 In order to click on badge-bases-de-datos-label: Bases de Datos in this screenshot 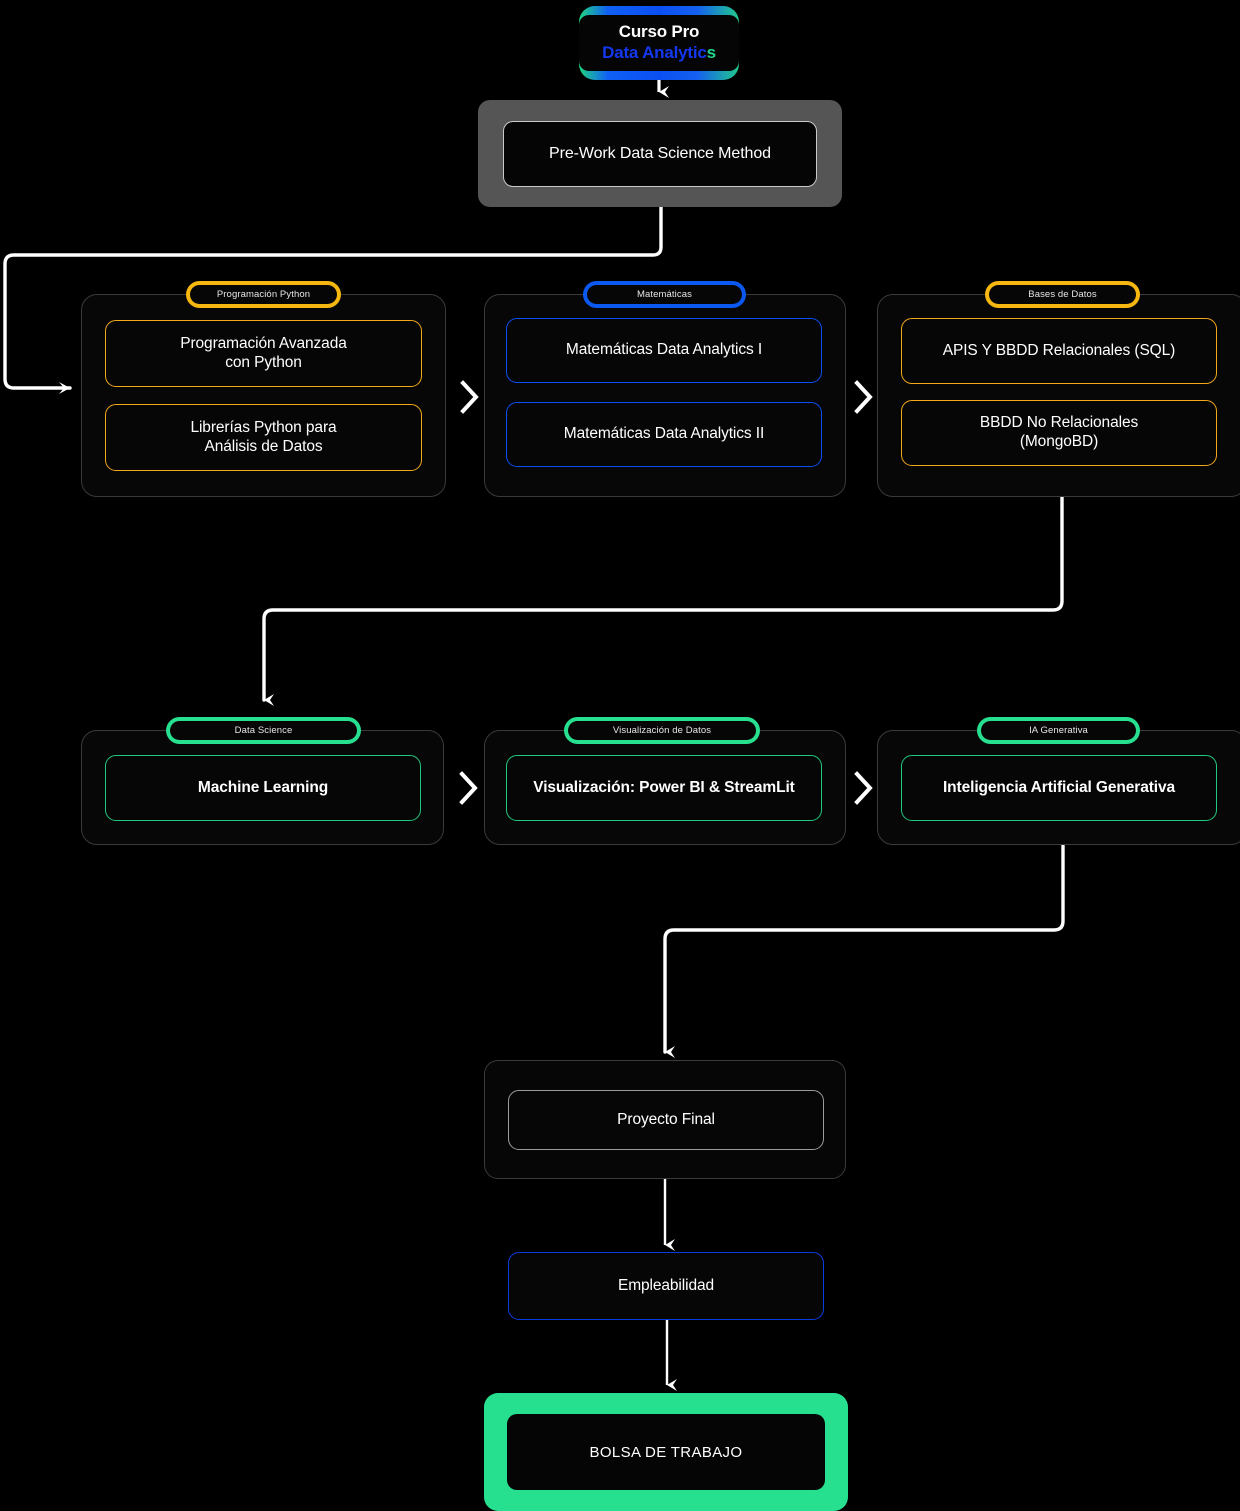, I will do `click(1062, 294)`.